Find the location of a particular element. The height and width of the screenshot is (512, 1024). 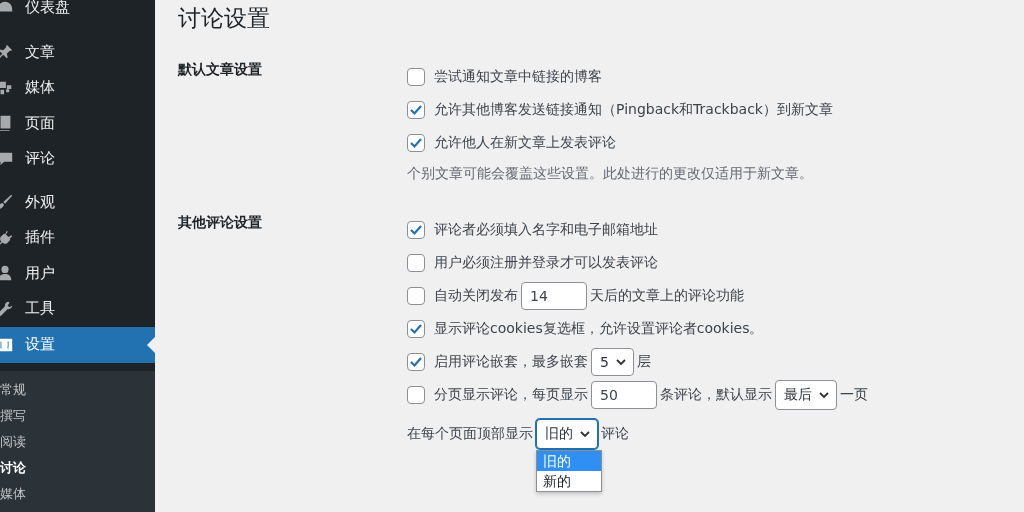

dropdown: 5 is located at coordinates (612, 361).